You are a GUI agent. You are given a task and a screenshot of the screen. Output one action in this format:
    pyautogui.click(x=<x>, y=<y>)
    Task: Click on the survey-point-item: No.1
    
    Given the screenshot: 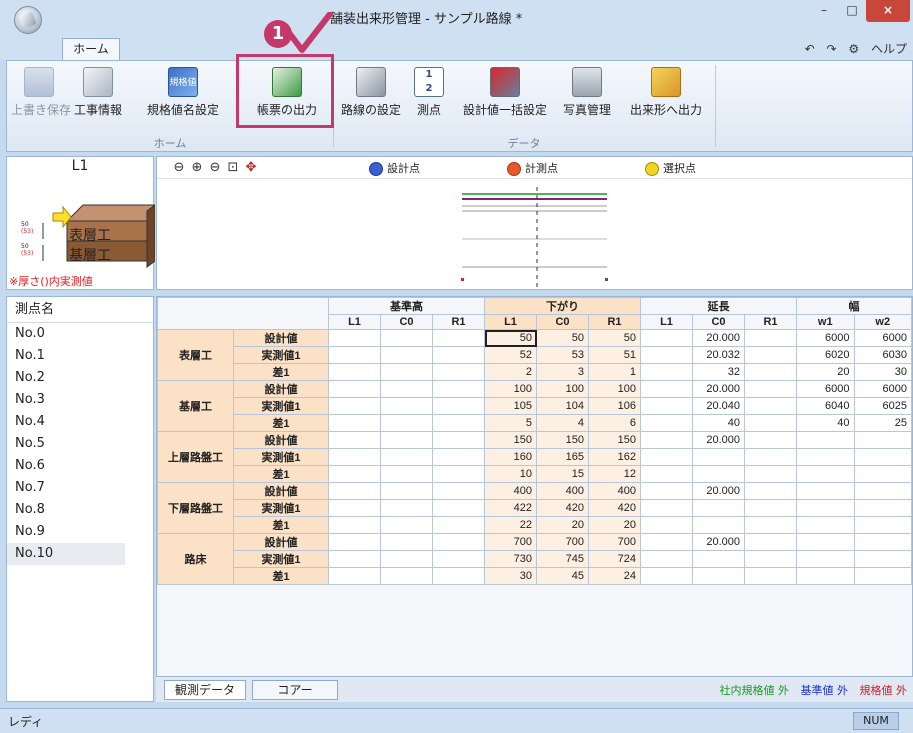 What is the action you would take?
    pyautogui.click(x=66, y=356)
    